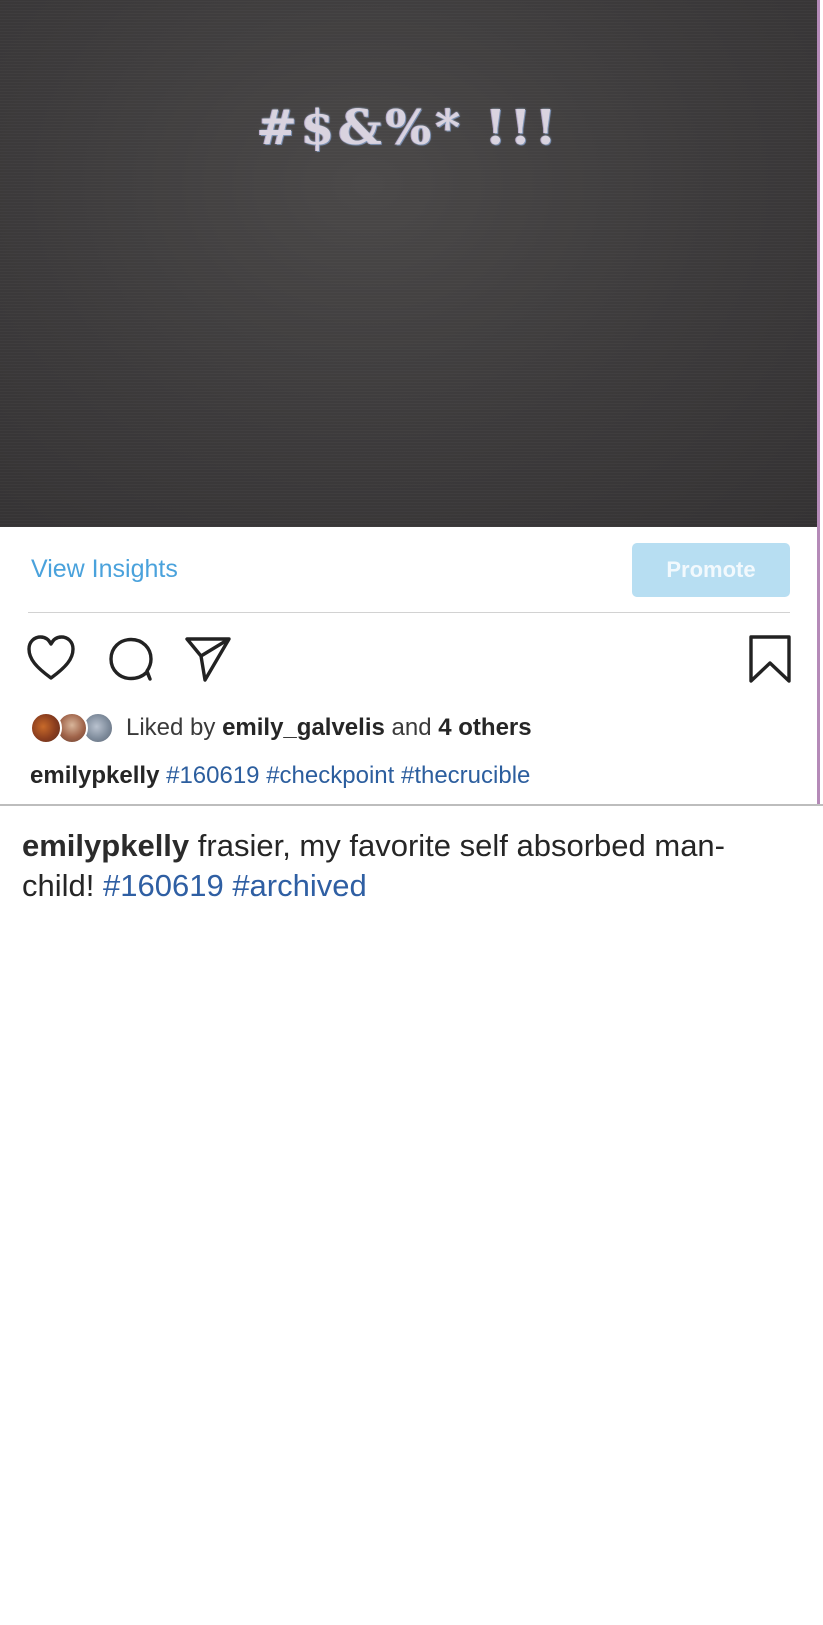 Image resolution: width=823 pixels, height=1625 pixels. I want to click on liked-by-user: emily_galvelis, so click(303, 727).